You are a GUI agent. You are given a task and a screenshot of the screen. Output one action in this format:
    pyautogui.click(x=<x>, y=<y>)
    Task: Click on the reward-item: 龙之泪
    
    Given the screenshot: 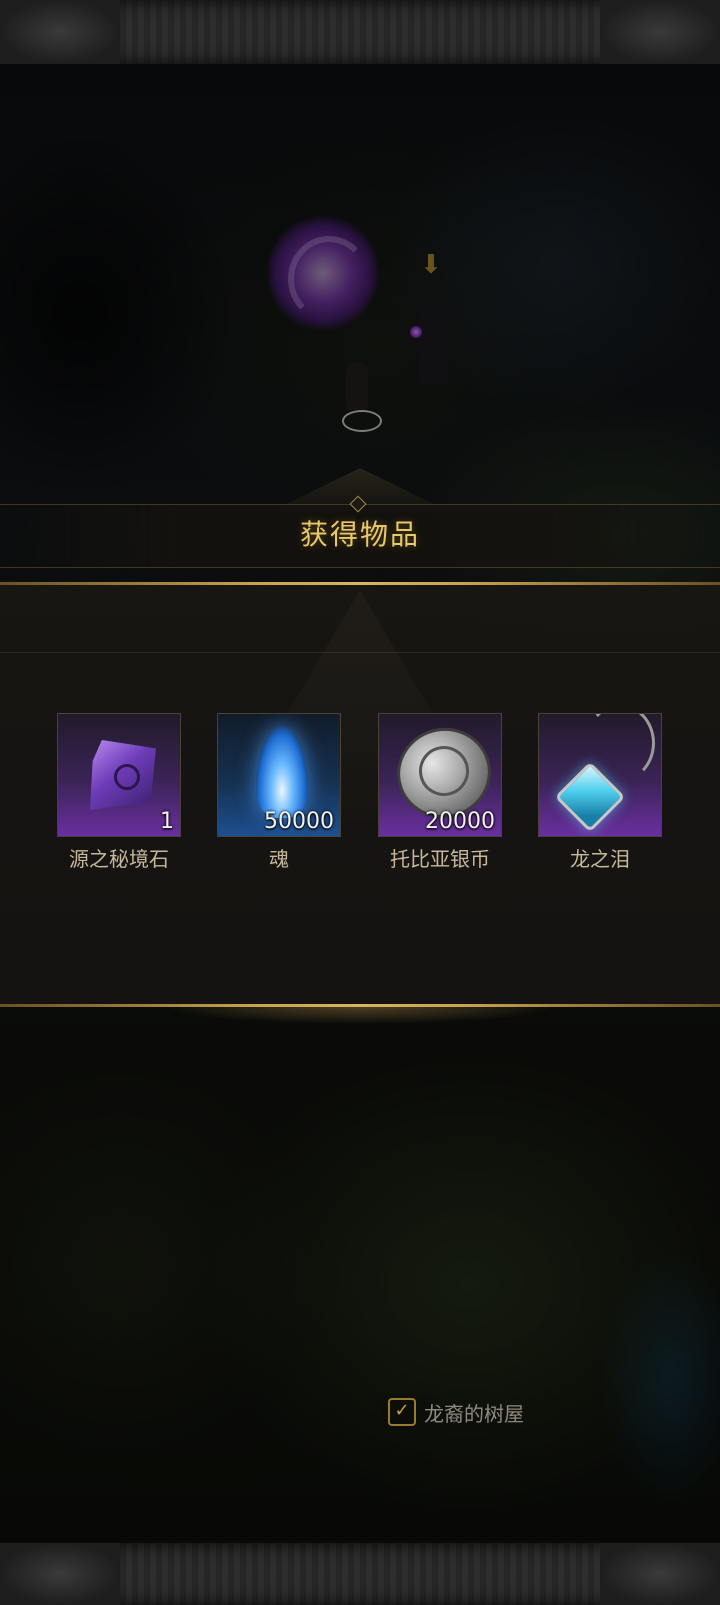 What is the action you would take?
    pyautogui.click(x=600, y=792)
    